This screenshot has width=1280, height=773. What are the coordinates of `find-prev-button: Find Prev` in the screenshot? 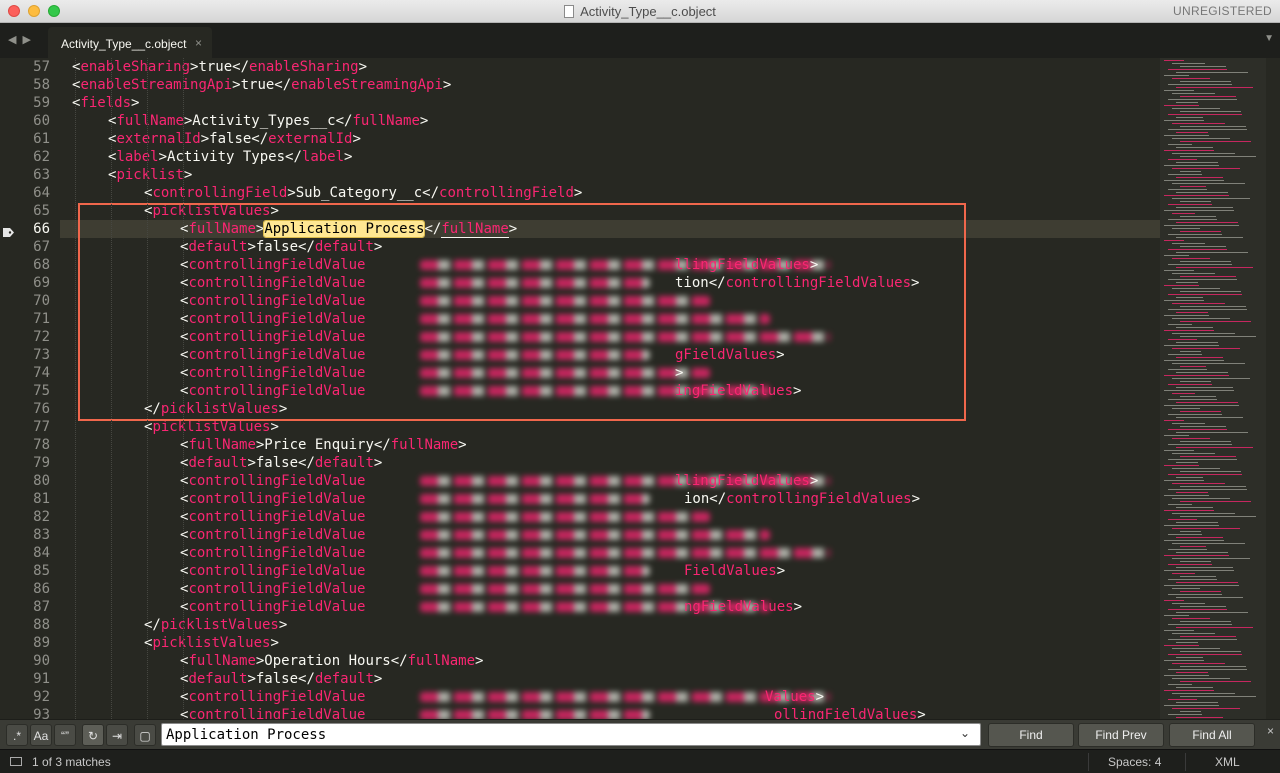 It's located at (1121, 735).